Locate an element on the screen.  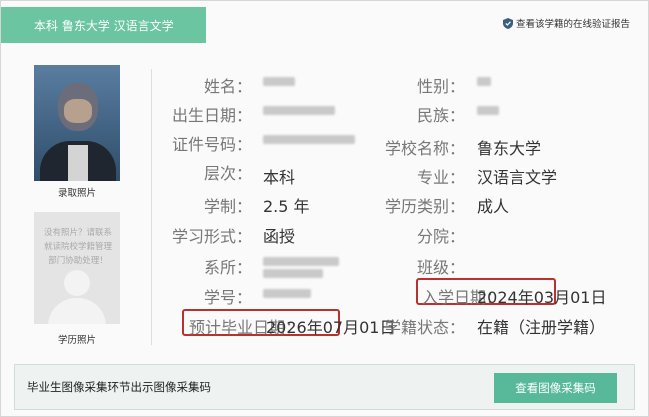
major-value: 汉语言文学 is located at coordinates (517, 177).